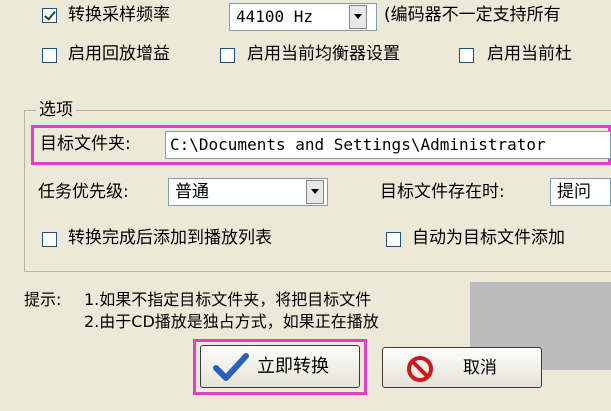 Image resolution: width=611 pixels, height=411 pixels. Describe the element at coordinates (529, 54) in the screenshot. I see `current-setting-label: 启用当前杜` at that location.